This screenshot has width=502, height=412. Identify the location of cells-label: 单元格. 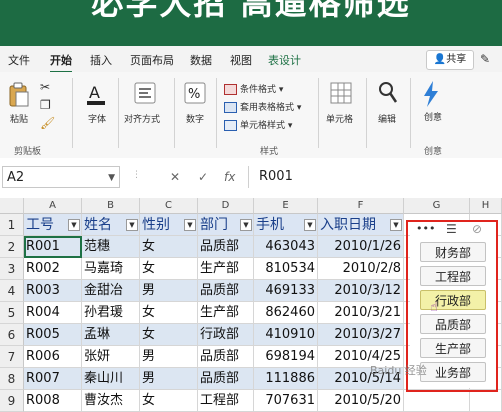
(339, 118).